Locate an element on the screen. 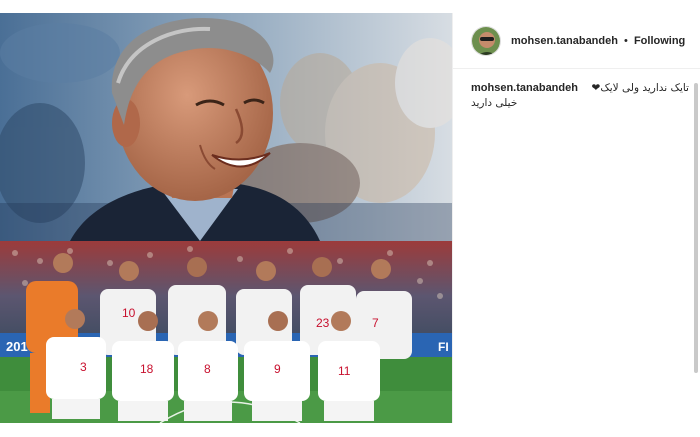 This screenshot has width=700, height=437. jersey-number-8: 8 is located at coordinates (207, 369).